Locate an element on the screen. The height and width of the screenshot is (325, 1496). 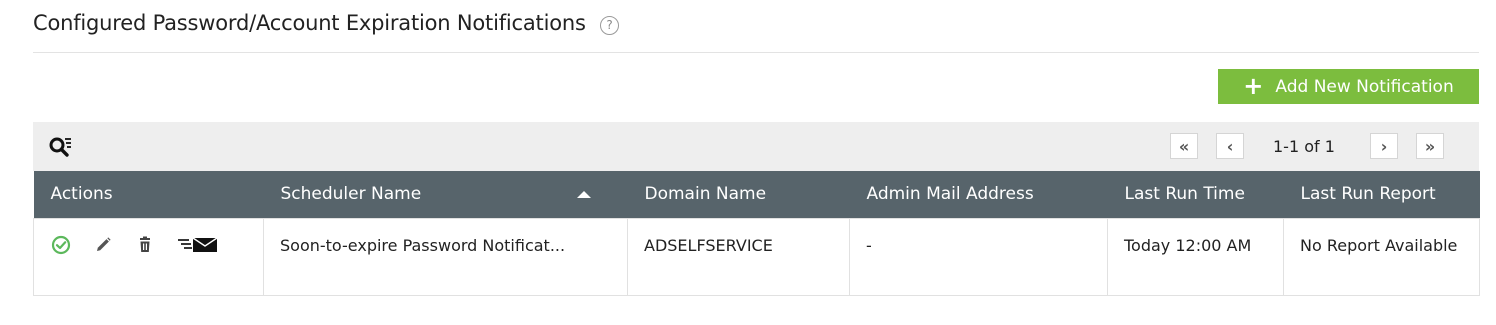
admin-mail-cell: - is located at coordinates (978, 256).